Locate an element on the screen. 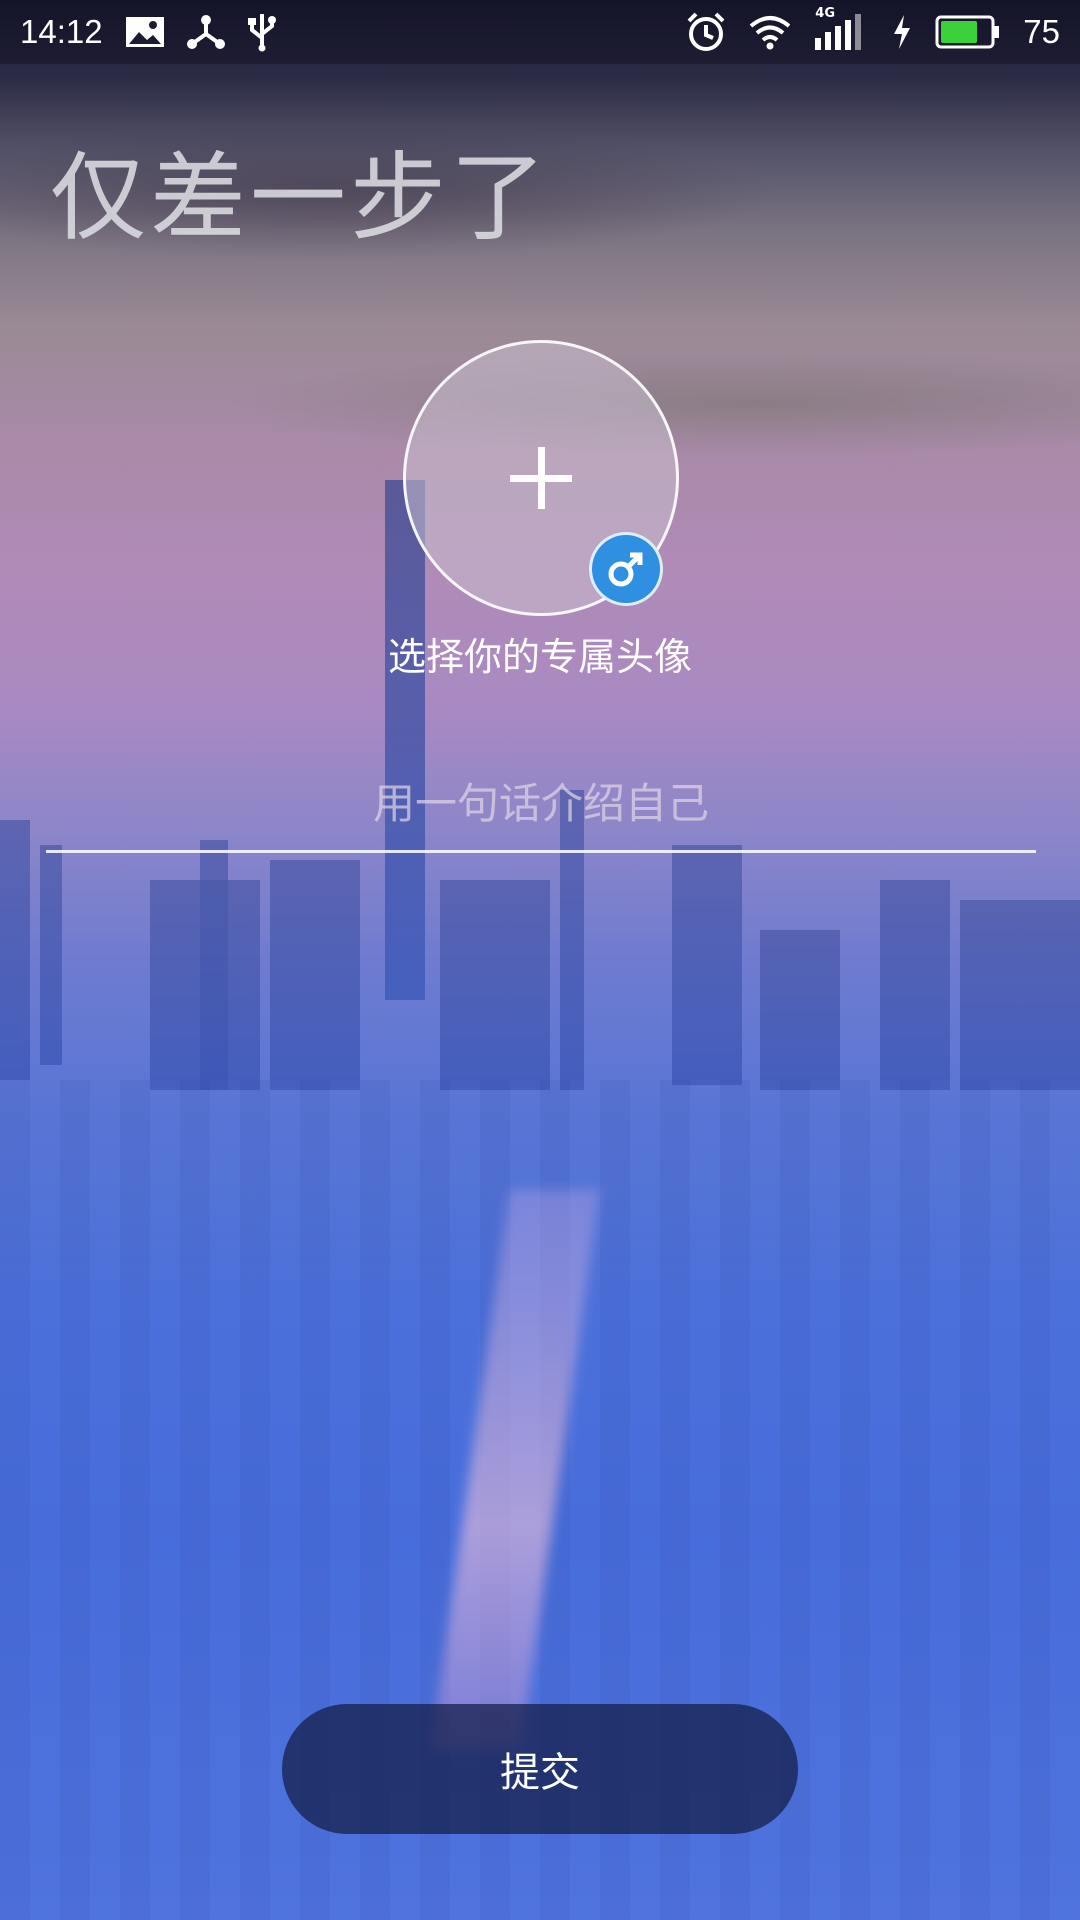  bio-input is located at coordinates (541, 804).